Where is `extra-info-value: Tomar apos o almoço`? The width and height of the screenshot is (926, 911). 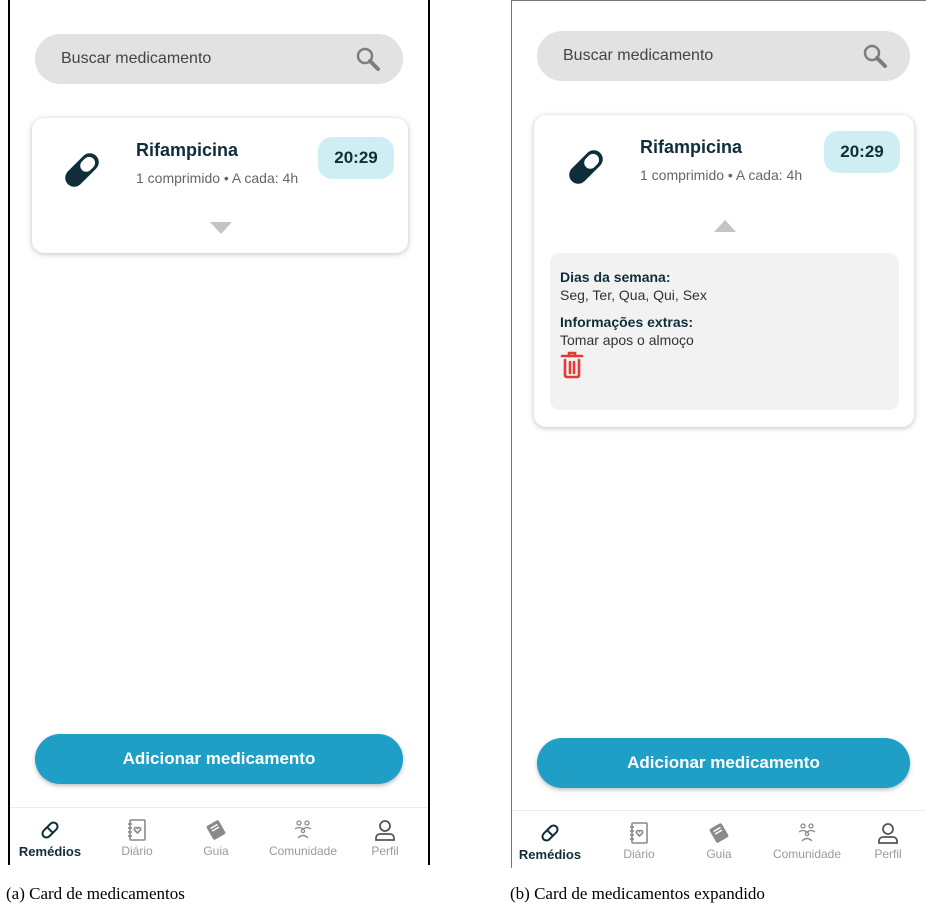 extra-info-value: Tomar apos o almoço is located at coordinates (627, 340).